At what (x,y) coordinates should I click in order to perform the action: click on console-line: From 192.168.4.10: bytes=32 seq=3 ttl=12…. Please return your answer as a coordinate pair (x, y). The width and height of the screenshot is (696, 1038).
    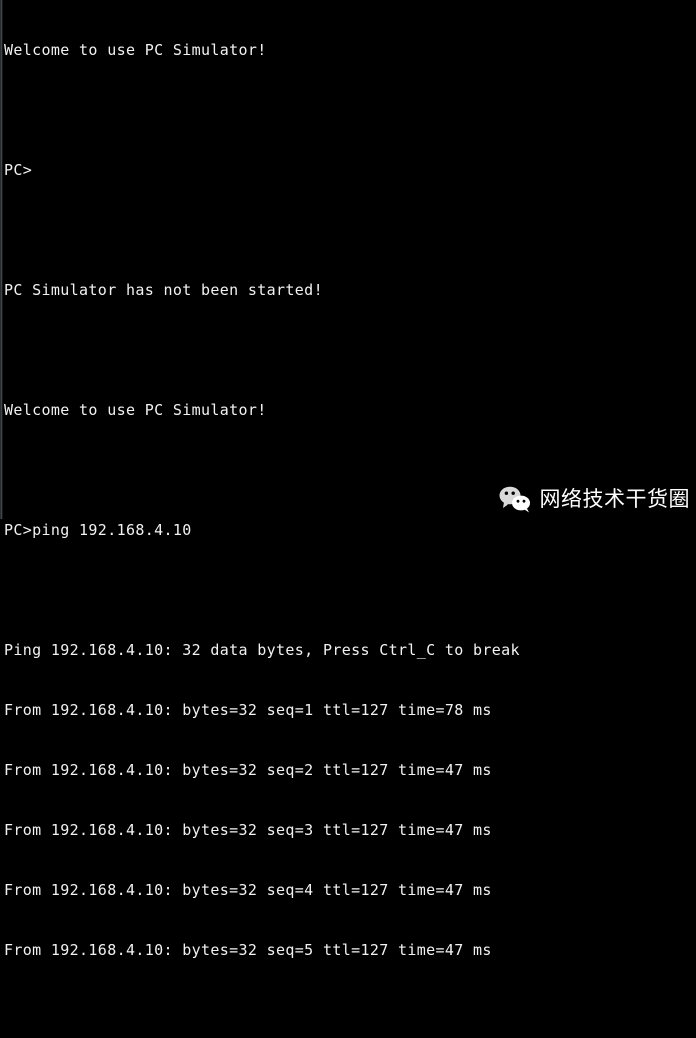
    Looking at the image, I should click on (248, 830).